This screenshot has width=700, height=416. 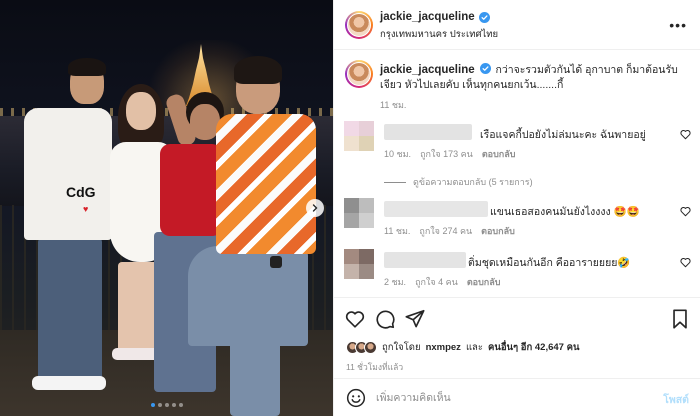 I want to click on comment-time: 11 ชม., so click(x=397, y=231).